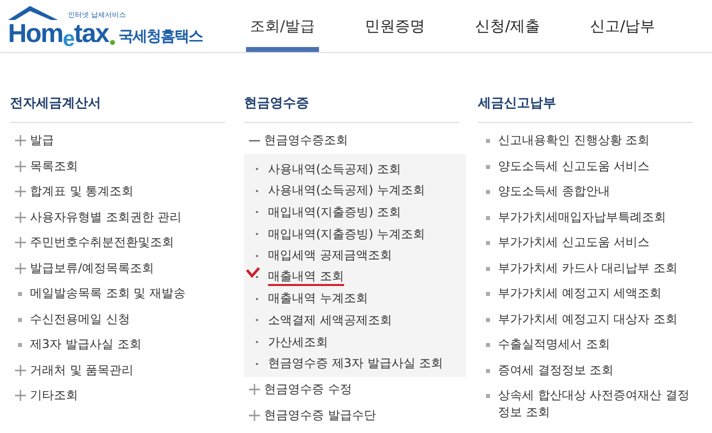 This screenshot has height=433, width=712. I want to click on nav-tab: 신청/제출, so click(507, 26).